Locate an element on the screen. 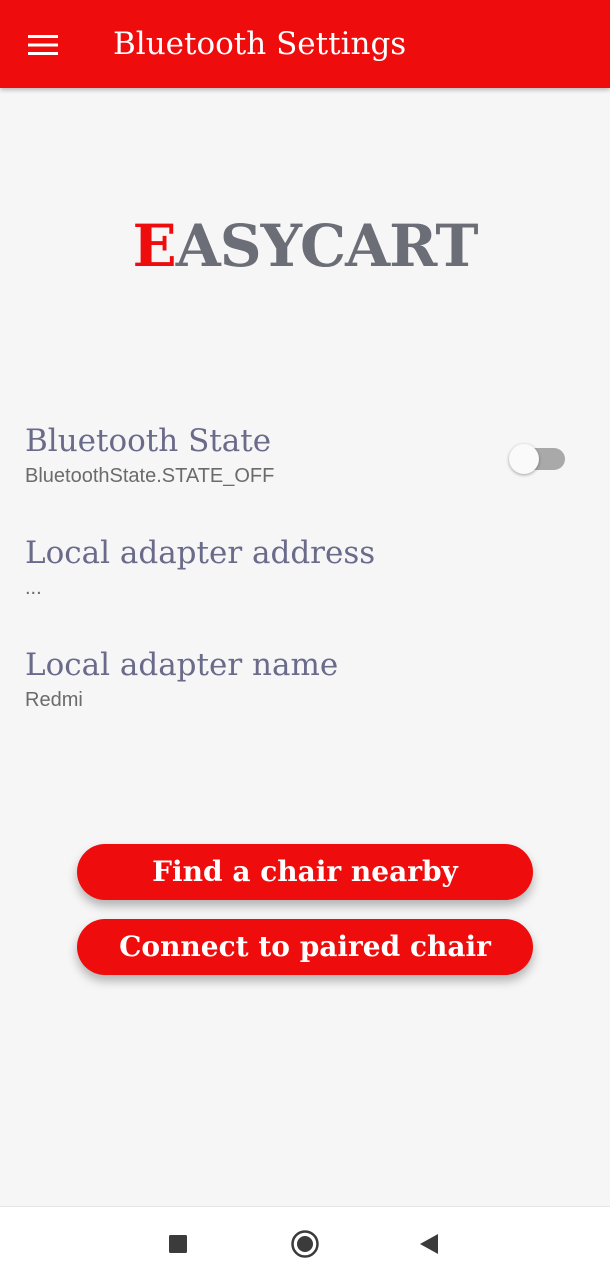 The image size is (610, 1280). circle-home-icon is located at coordinates (305, 1244).